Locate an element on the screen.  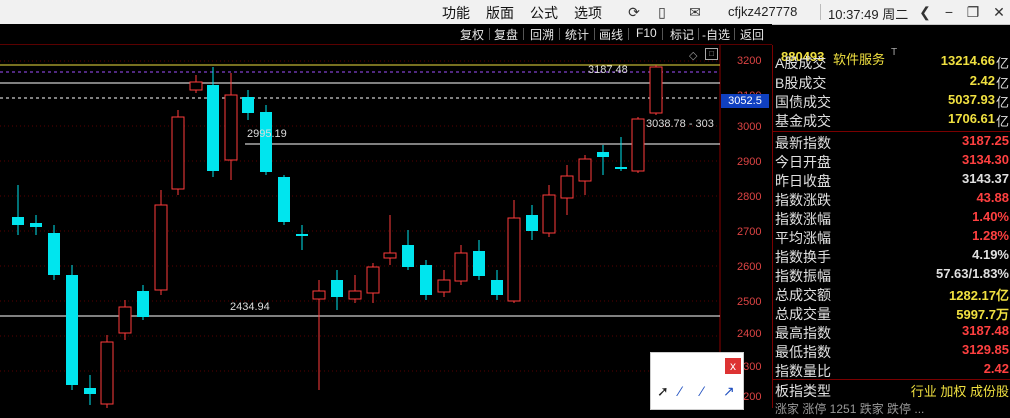
row-index-type: 板指类型 行业 加权 成份股 is located at coordinates (891, 390).